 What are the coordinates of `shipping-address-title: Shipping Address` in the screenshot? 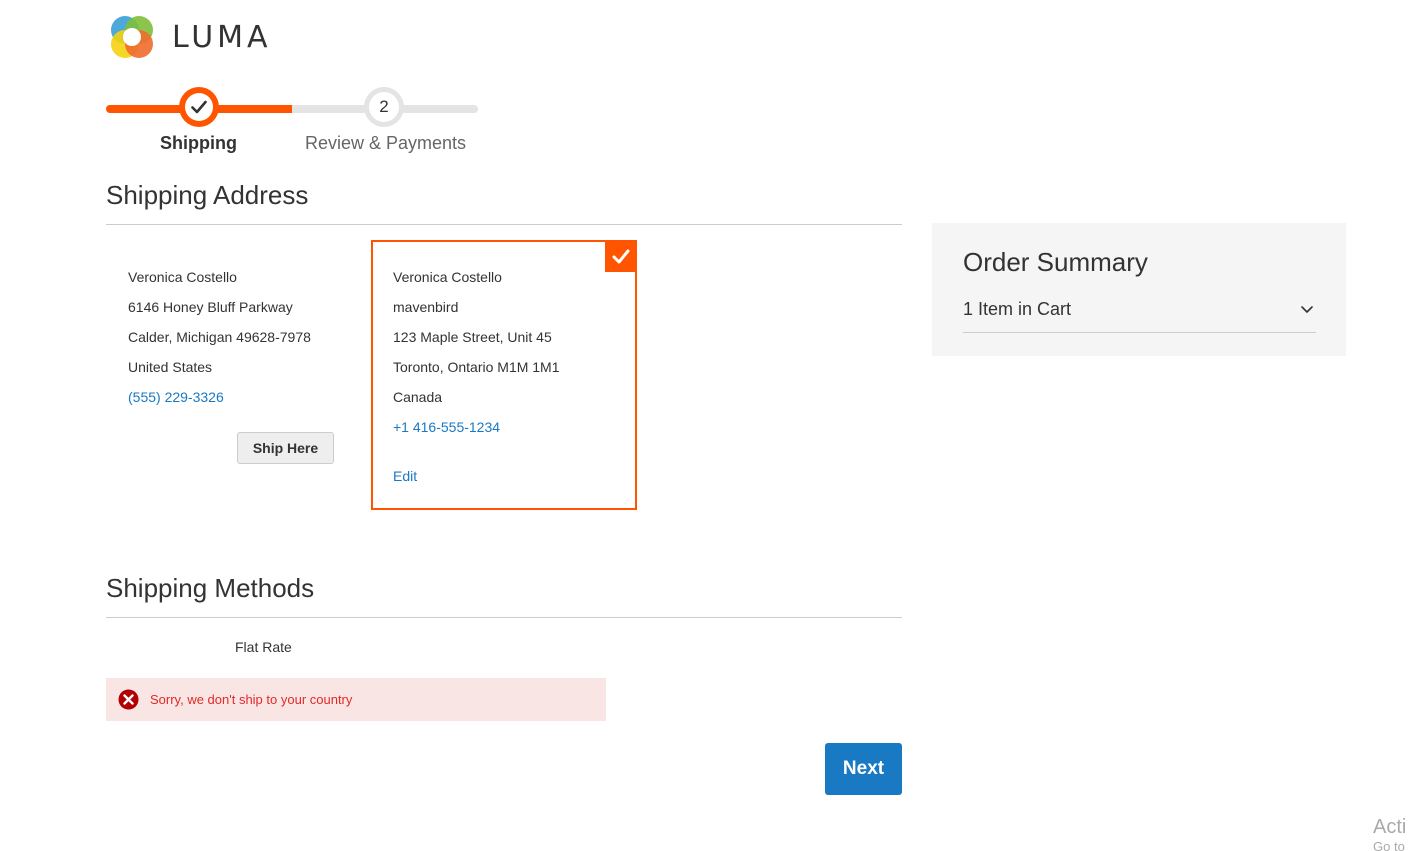 It's located at (207, 195).